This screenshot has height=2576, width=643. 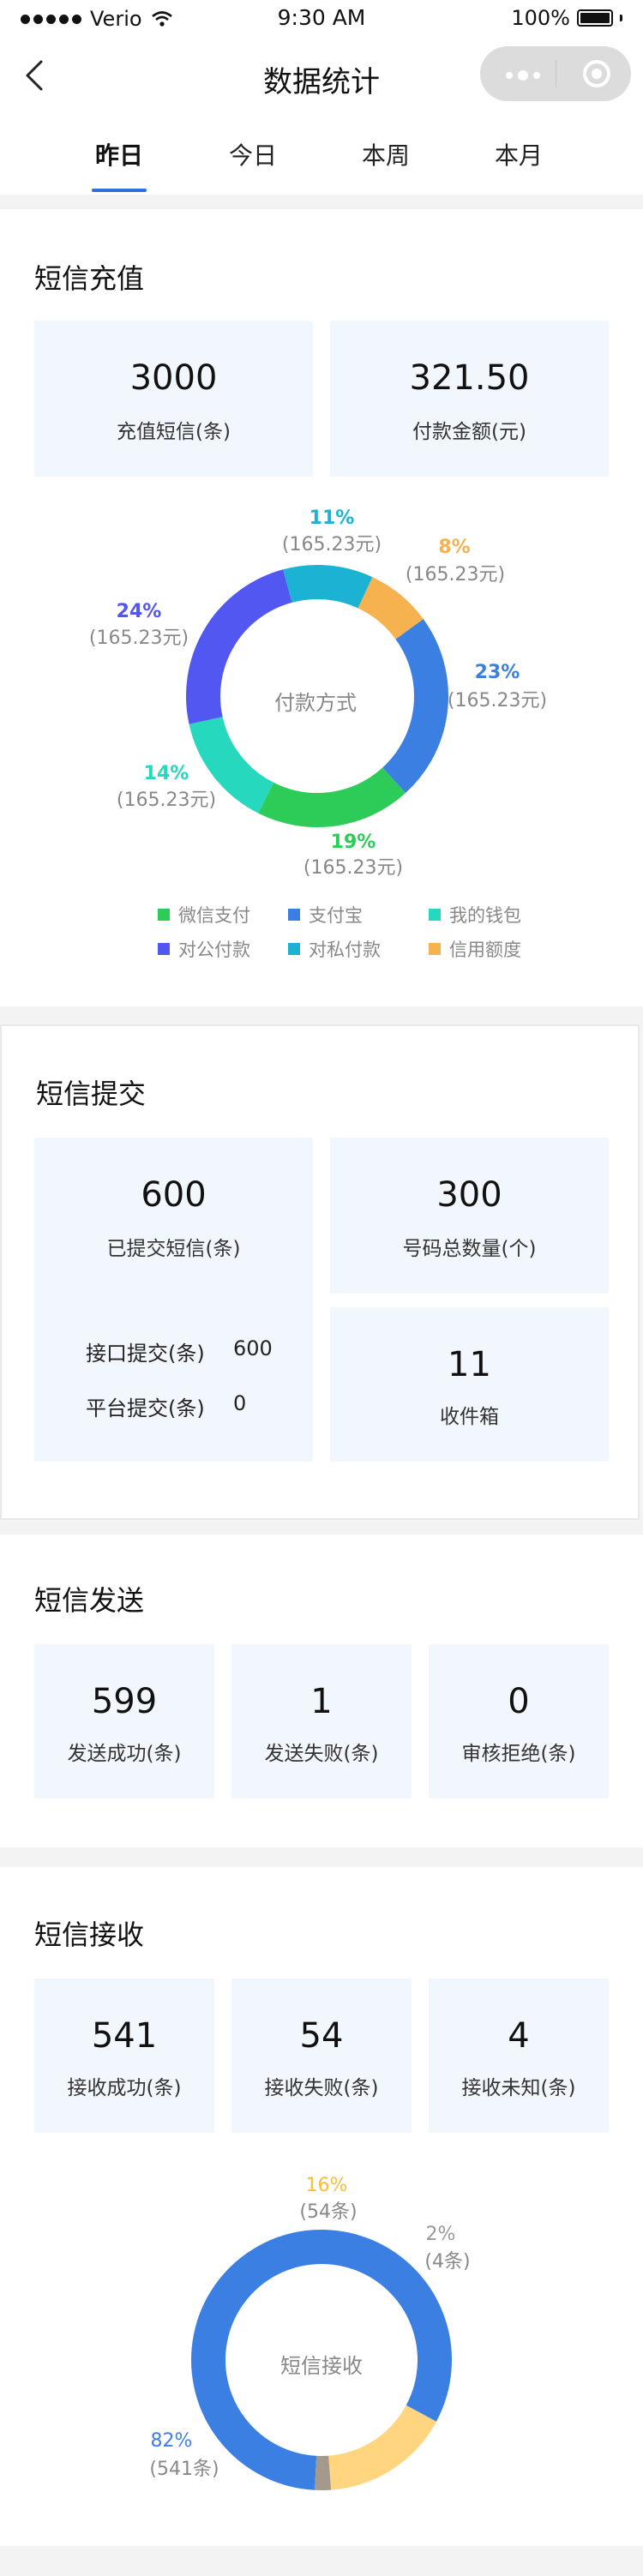 What do you see at coordinates (326, 2185) in the screenshot?
I see `pct-label-failed: 16%` at bounding box center [326, 2185].